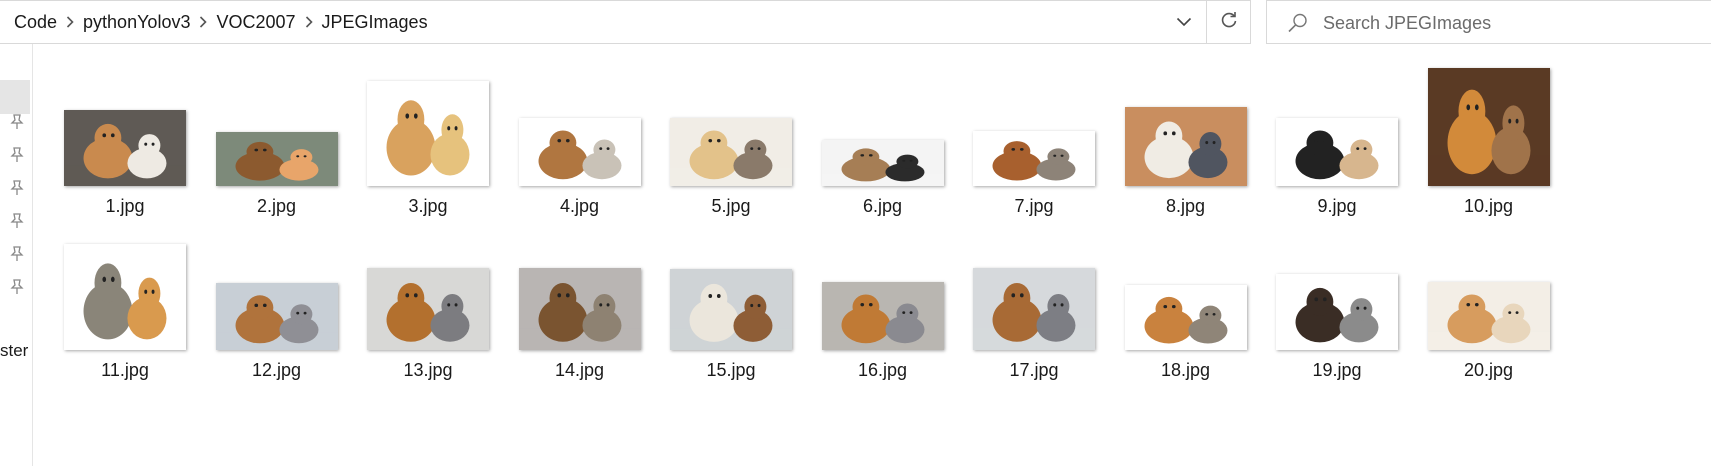 The width and height of the screenshot is (1711, 466). I want to click on breadcrumb-item-voc2007: VOC2007, so click(255, 22).